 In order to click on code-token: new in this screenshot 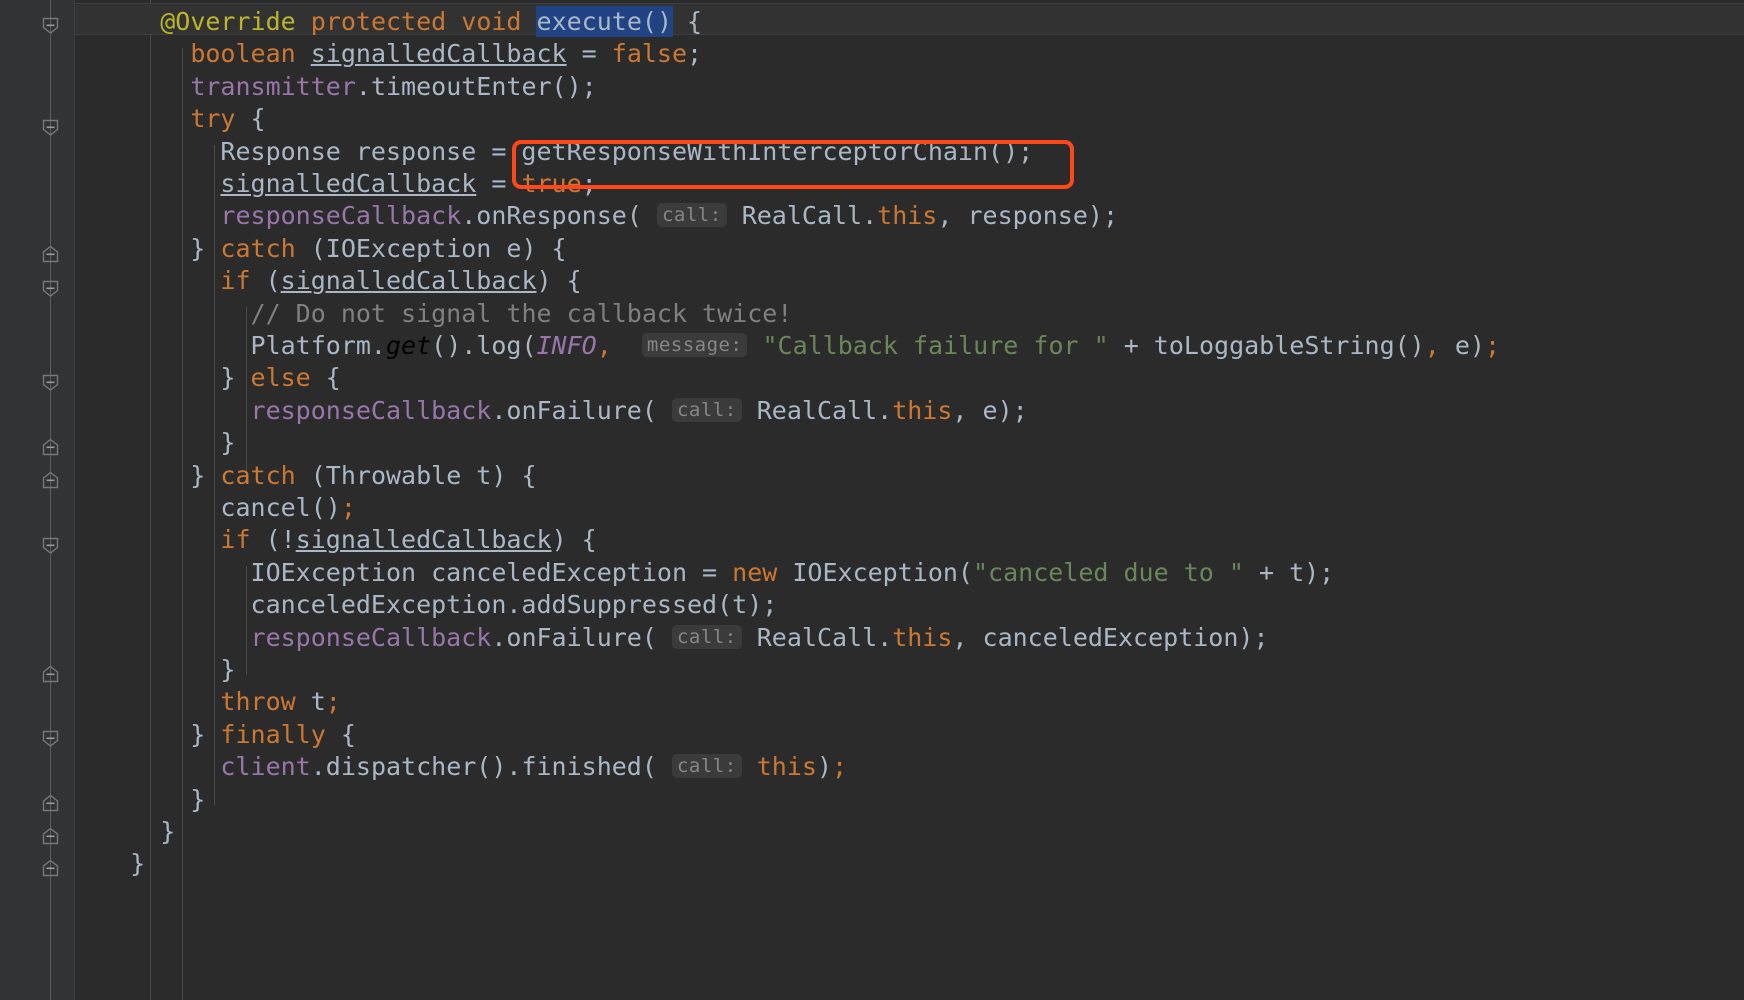, I will do `click(755, 572)`.